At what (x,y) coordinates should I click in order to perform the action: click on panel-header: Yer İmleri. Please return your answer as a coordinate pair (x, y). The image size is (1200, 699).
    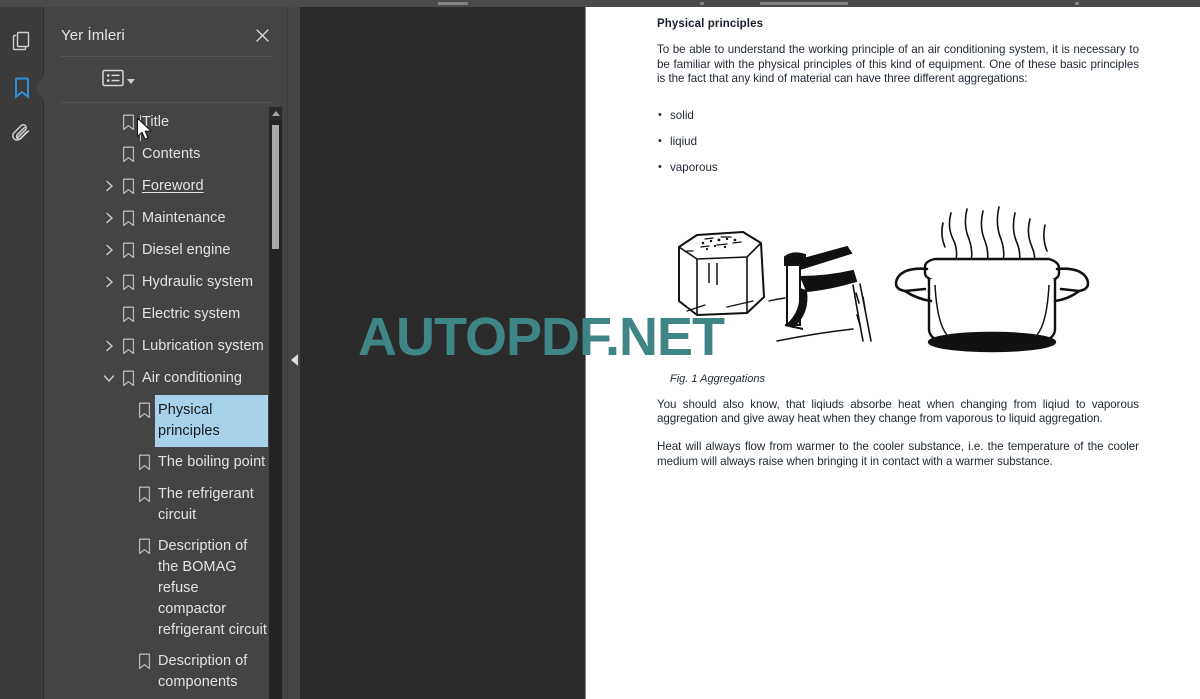
    Looking at the image, I should click on (165, 31).